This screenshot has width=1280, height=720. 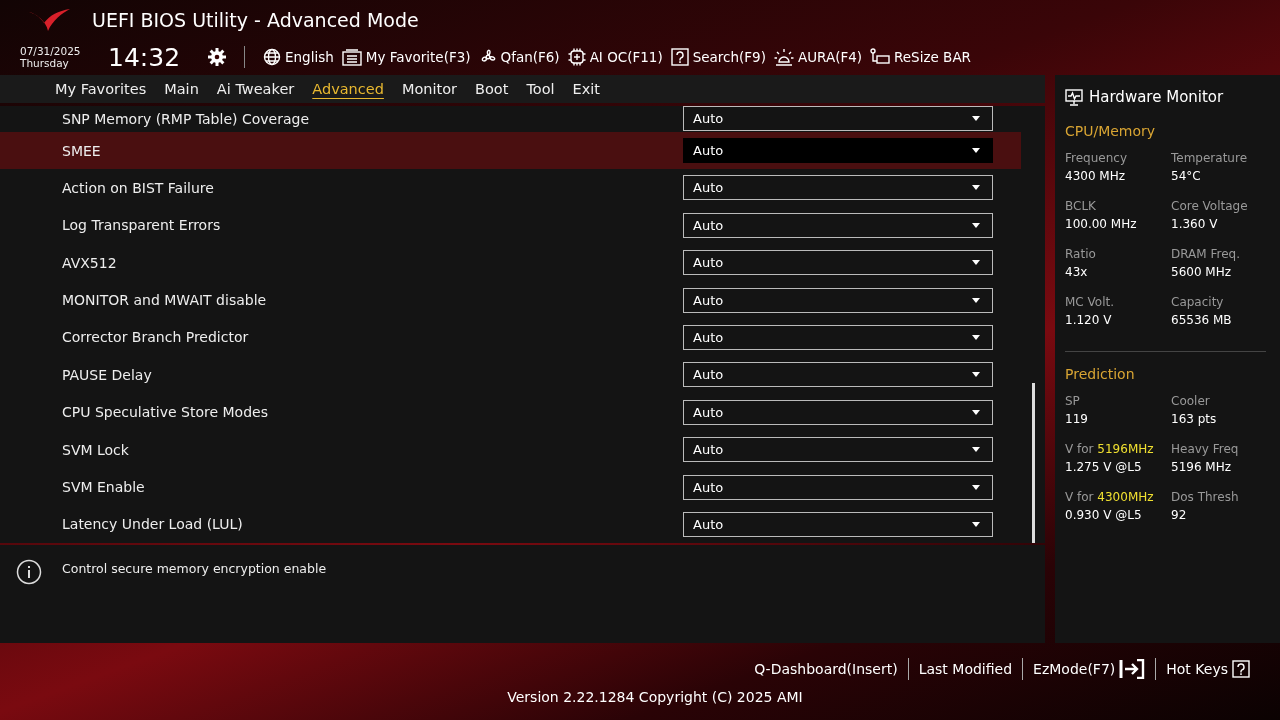 What do you see at coordinates (348, 88) in the screenshot?
I see `menu-tab: Advanced` at bounding box center [348, 88].